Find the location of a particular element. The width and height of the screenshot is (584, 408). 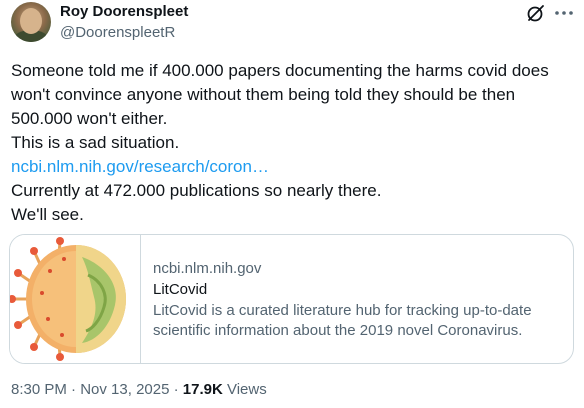

tweet-text-line: This is a sad situation. is located at coordinates (95, 142).